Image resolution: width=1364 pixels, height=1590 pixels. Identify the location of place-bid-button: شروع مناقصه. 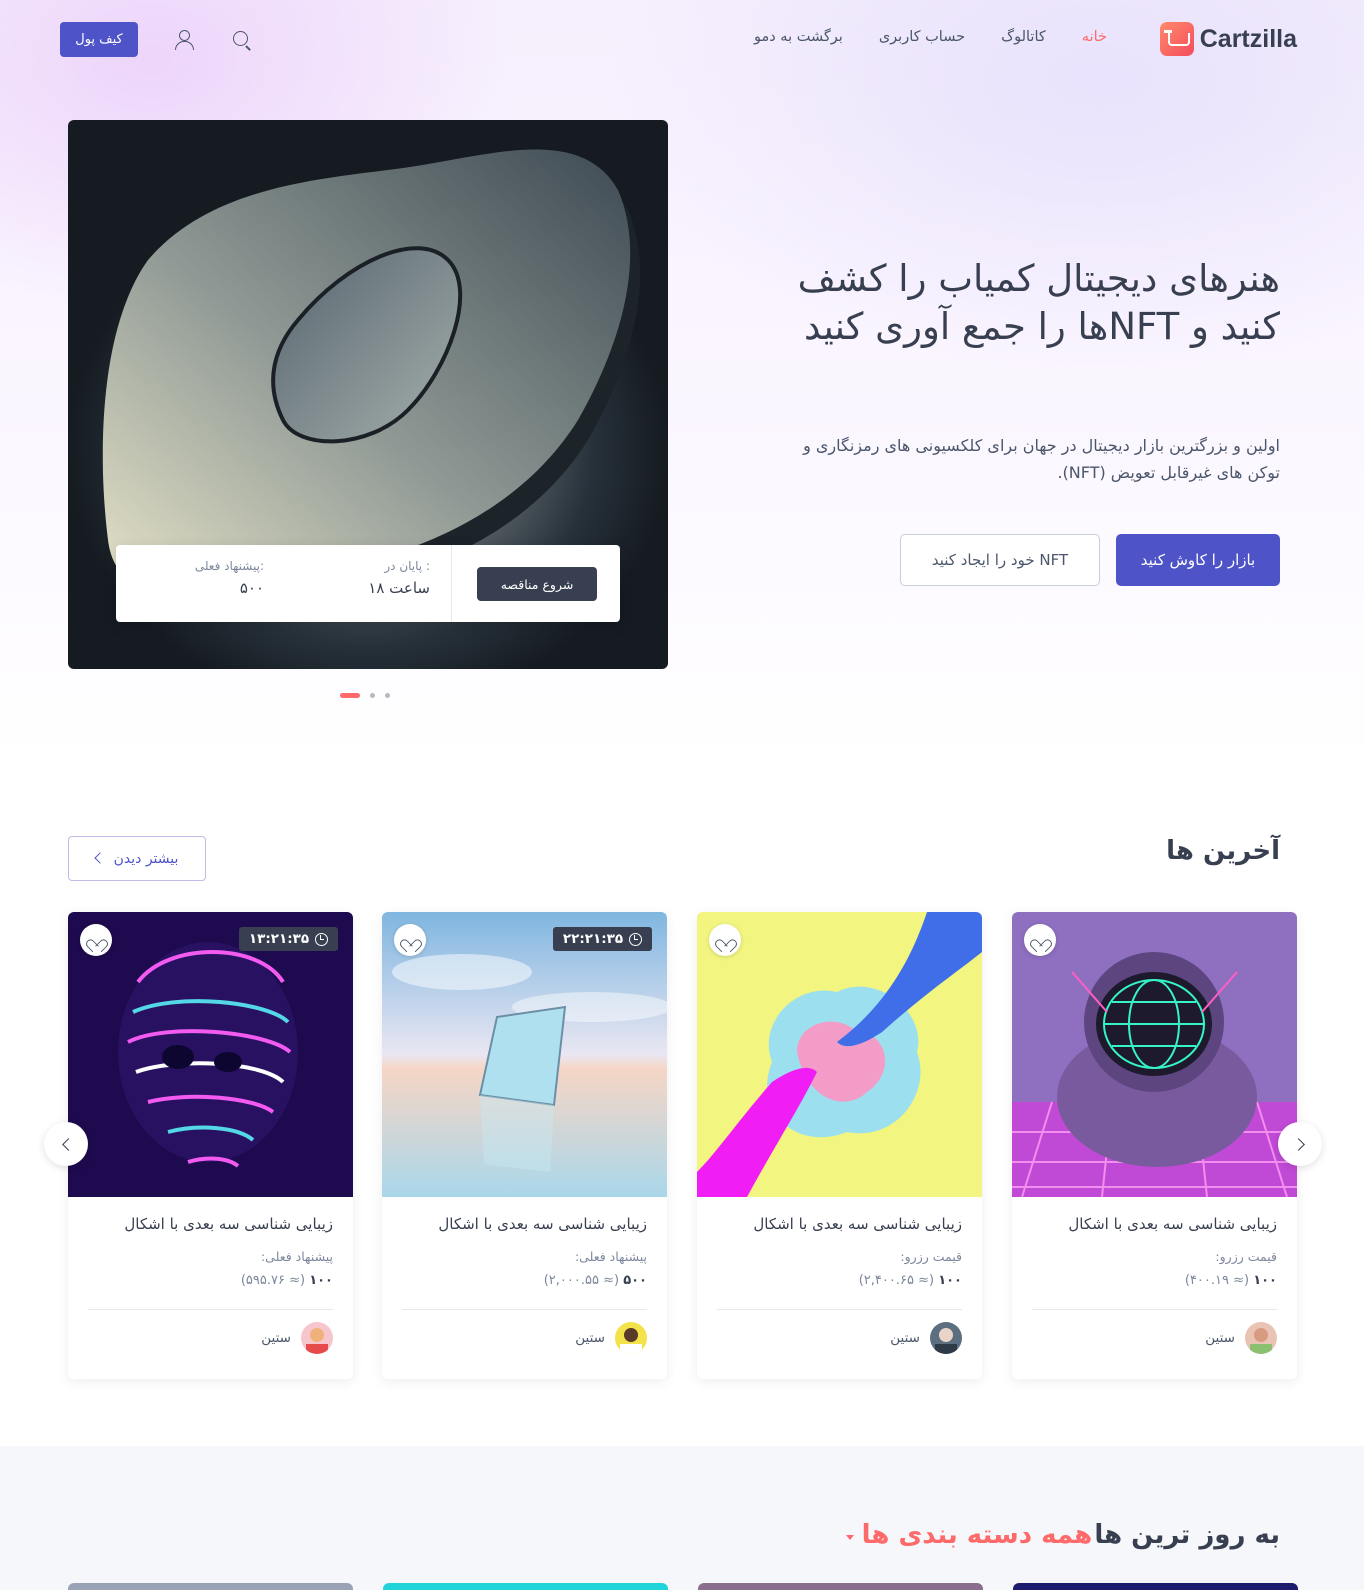
(537, 584).